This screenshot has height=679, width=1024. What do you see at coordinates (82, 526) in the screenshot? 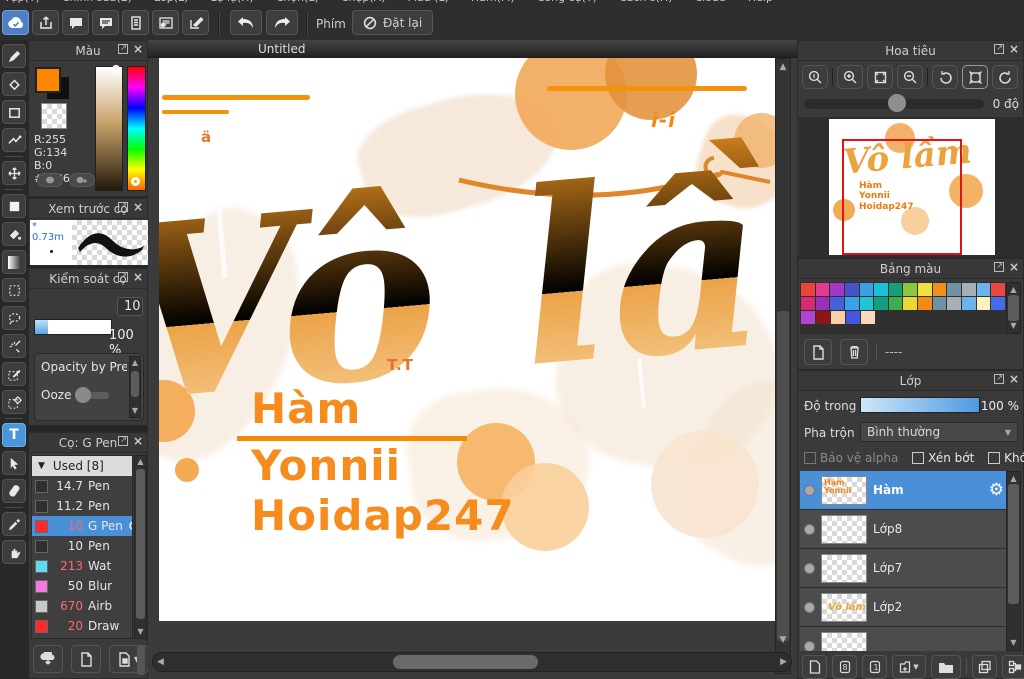
I see `brush-row: 10 G Pen ⚙` at bounding box center [82, 526].